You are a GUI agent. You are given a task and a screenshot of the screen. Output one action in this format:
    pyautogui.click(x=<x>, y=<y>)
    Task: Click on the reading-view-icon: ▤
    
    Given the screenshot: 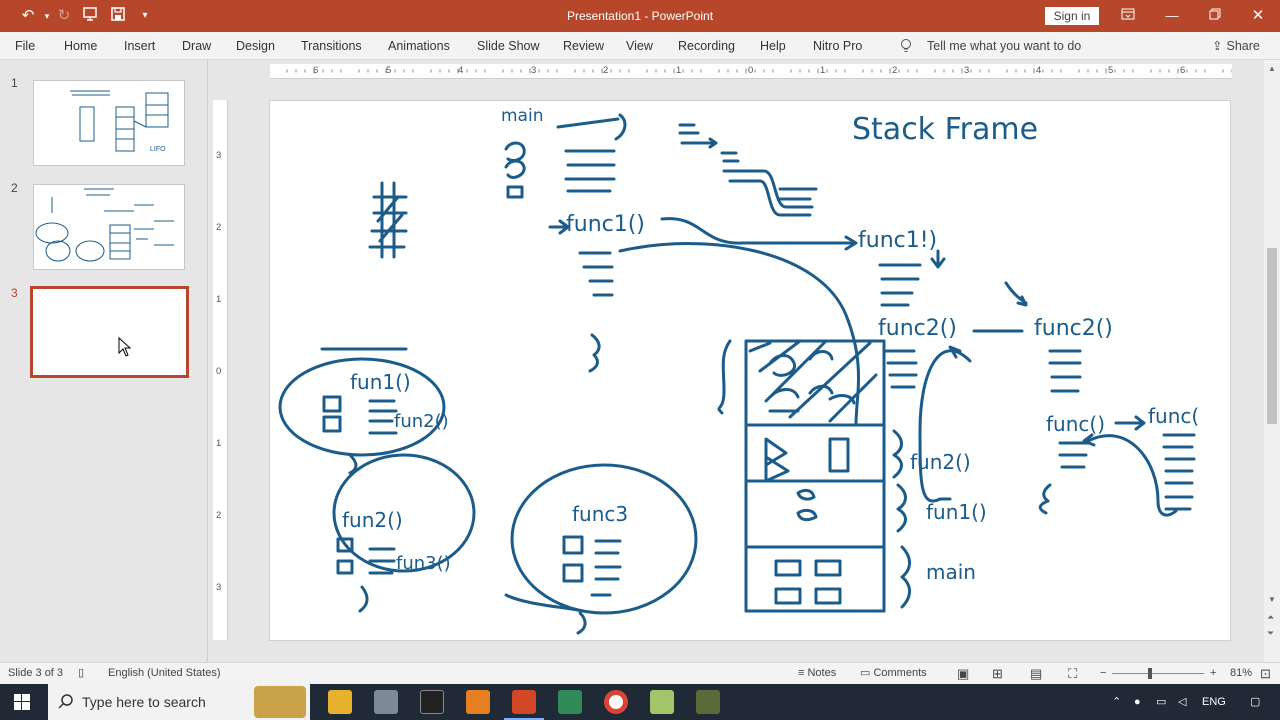 What is the action you would take?
    pyautogui.click(x=1036, y=673)
    